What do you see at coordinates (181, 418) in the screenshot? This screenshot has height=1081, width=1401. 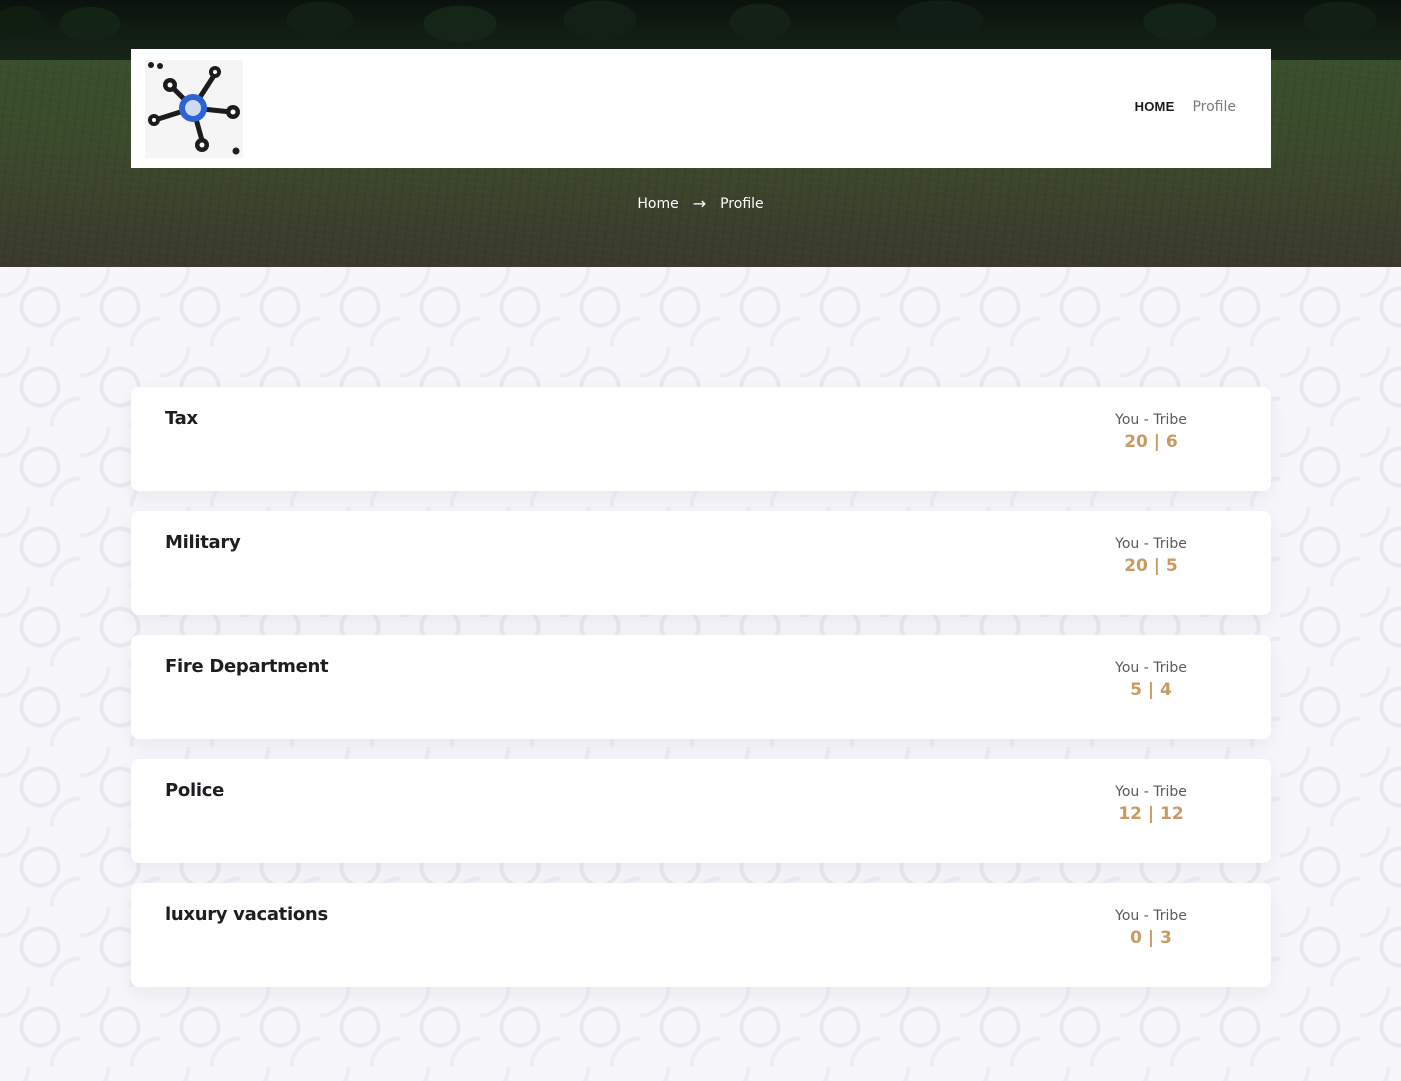 I see `stat-title: Tax` at bounding box center [181, 418].